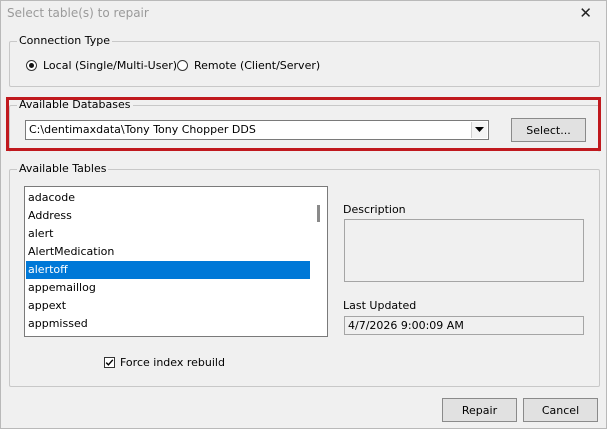 The image size is (607, 429). I want to click on connection-type-legend: Connection Type, so click(65, 40).